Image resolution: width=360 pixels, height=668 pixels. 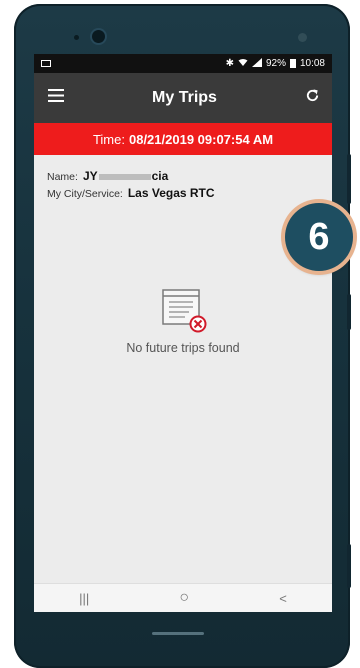 I want to click on empty-state: No future trips found, so click(x=183, y=321).